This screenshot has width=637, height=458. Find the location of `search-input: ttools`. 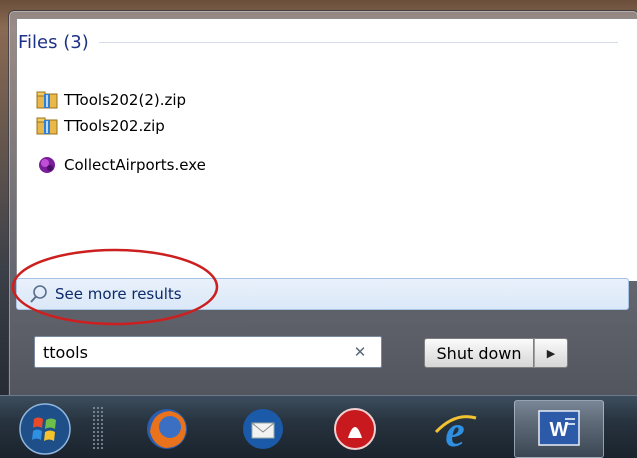

search-input: ttools is located at coordinates (192, 352).